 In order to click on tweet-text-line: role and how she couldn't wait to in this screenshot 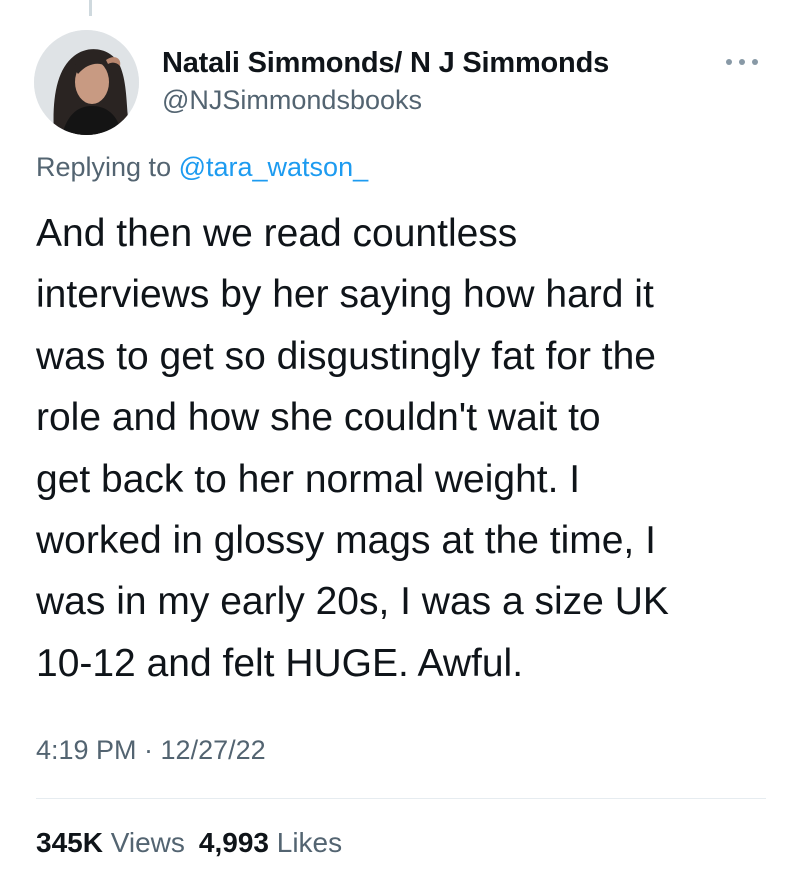, I will do `click(318, 418)`.